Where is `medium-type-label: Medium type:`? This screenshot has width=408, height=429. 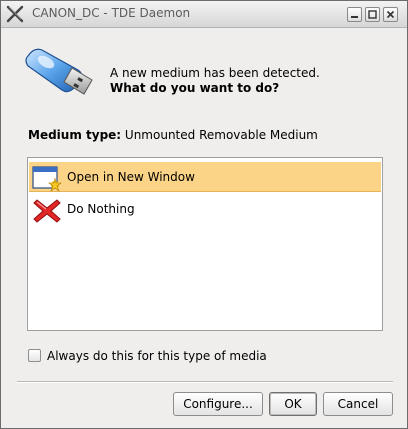
medium-type-label: Medium type: is located at coordinates (75, 135).